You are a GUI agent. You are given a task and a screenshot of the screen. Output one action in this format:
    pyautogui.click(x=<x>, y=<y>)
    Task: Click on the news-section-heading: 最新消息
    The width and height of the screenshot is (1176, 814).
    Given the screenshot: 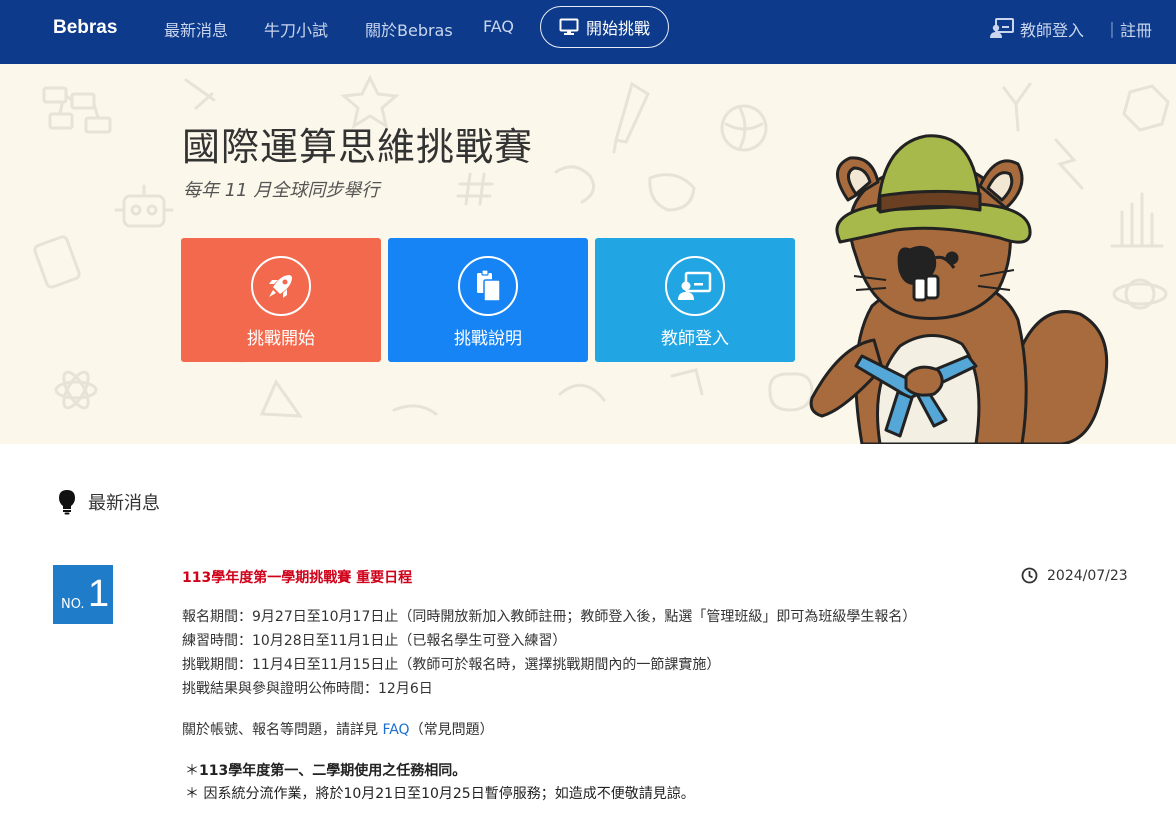 What is the action you would take?
    pyautogui.click(x=109, y=502)
    